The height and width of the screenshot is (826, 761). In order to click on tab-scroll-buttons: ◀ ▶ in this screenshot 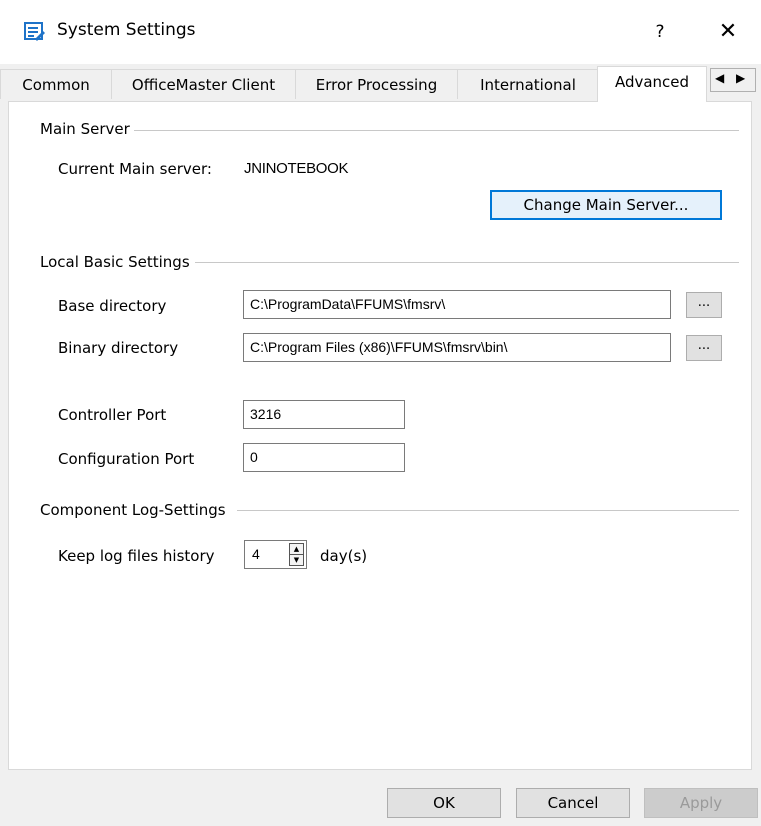, I will do `click(733, 80)`.